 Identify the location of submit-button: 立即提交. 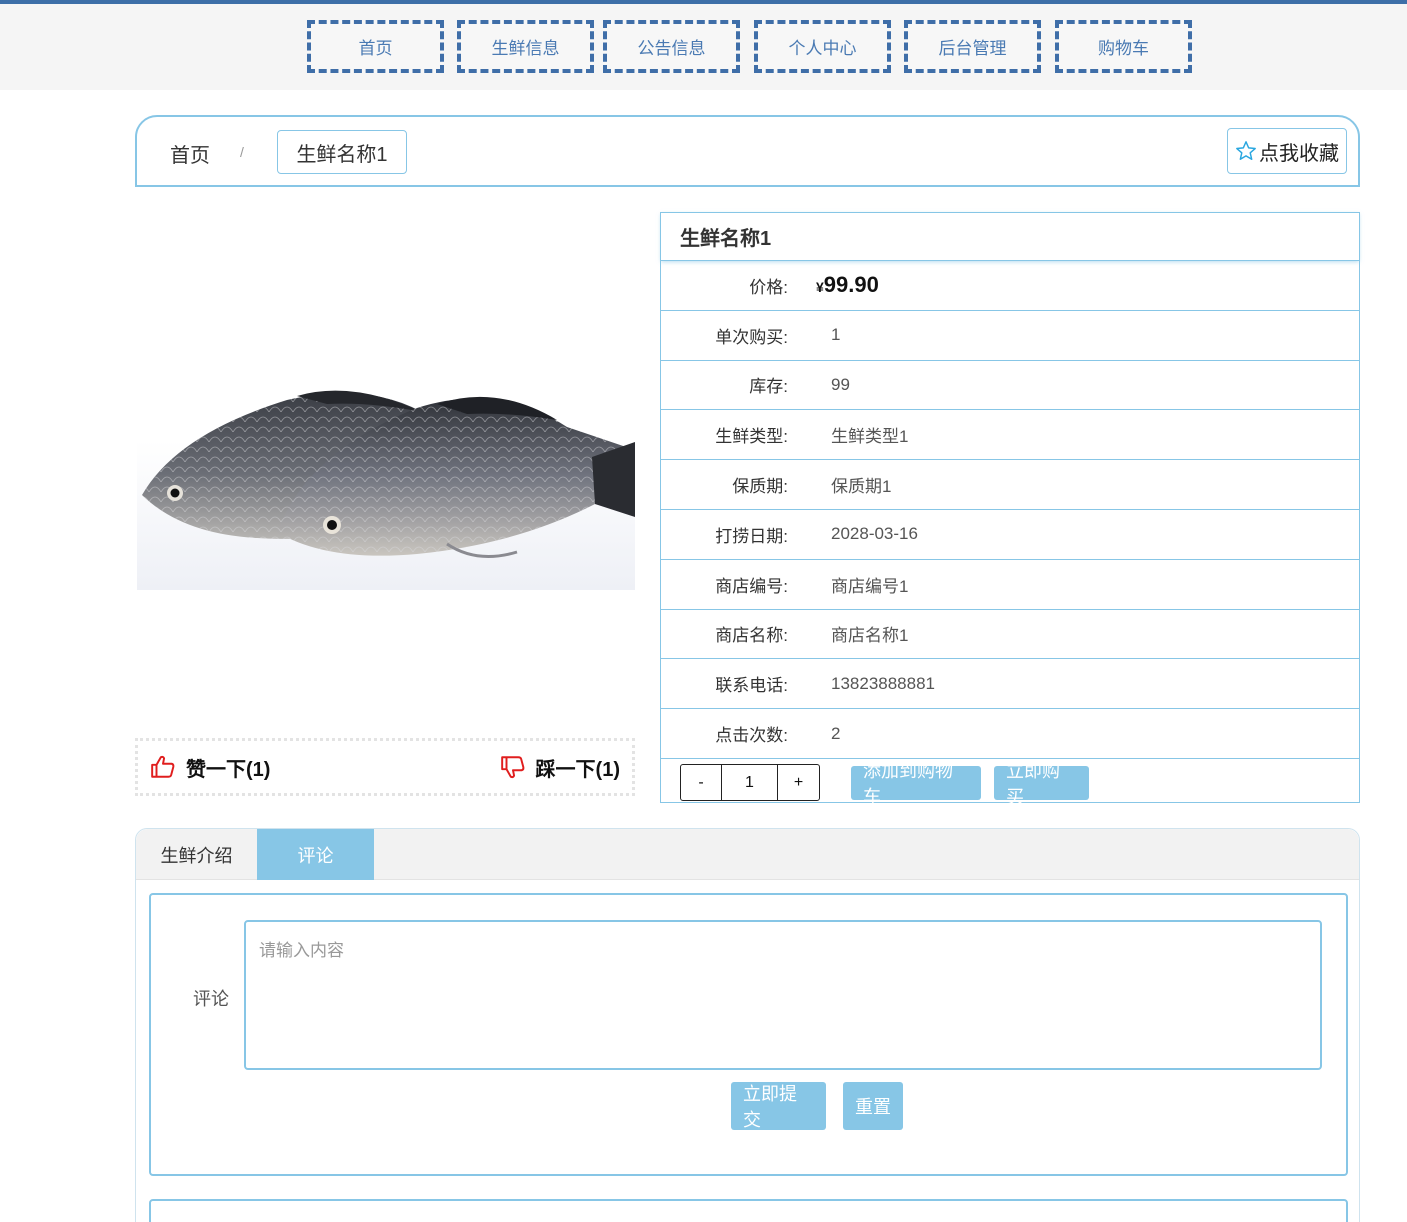
(778, 1106).